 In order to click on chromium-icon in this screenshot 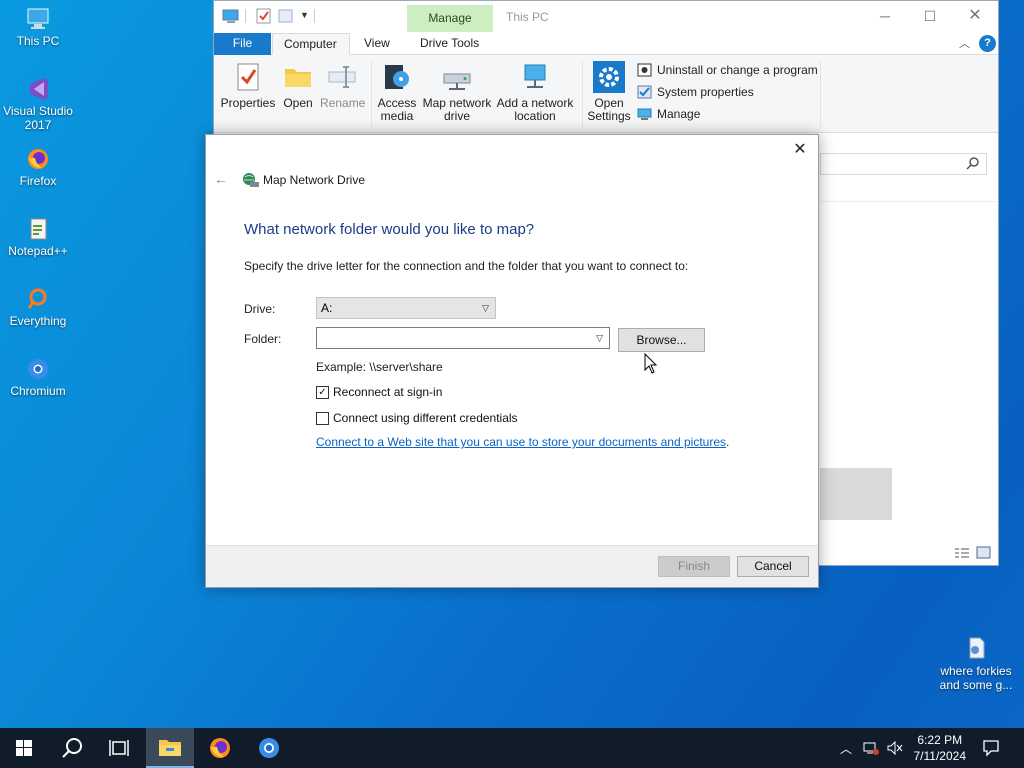, I will do `click(269, 748)`.